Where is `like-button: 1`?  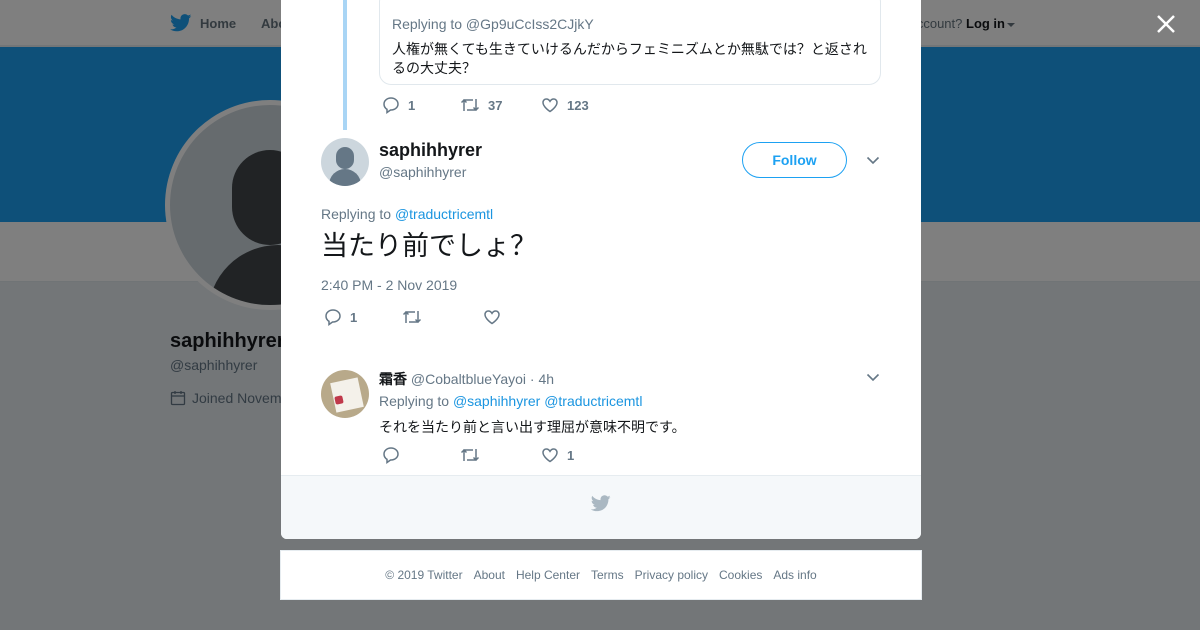
like-button: 1 is located at coordinates (557, 455).